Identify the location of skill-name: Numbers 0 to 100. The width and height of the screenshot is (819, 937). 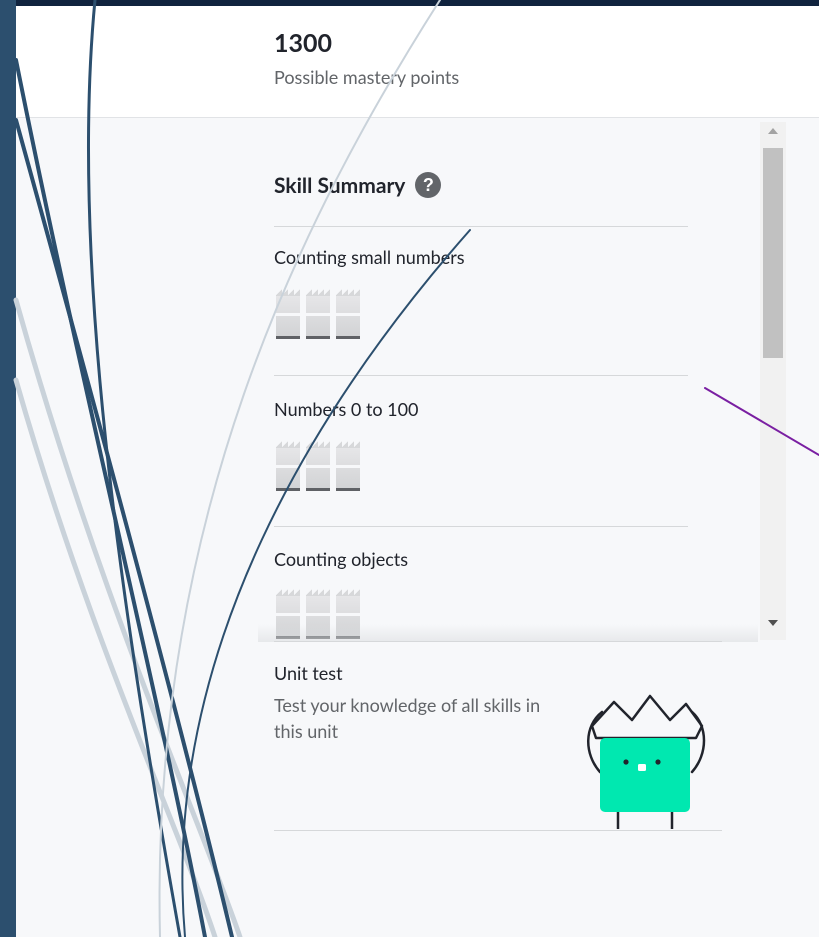
(346, 409).